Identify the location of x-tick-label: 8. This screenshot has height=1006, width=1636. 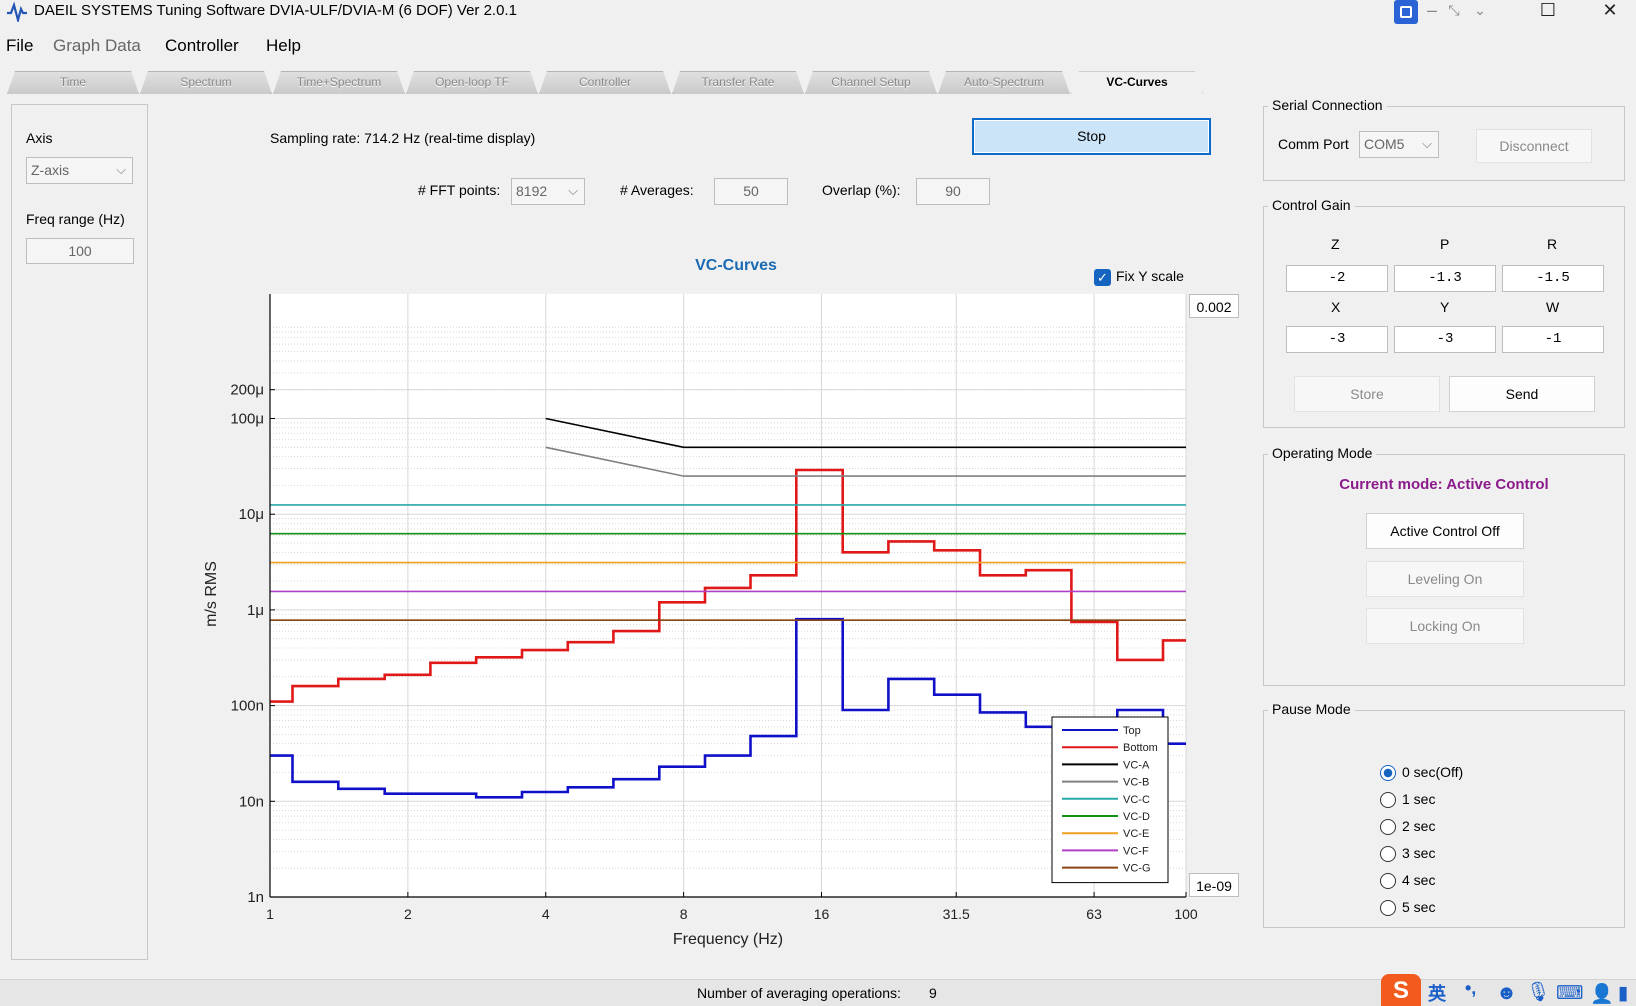
(684, 914).